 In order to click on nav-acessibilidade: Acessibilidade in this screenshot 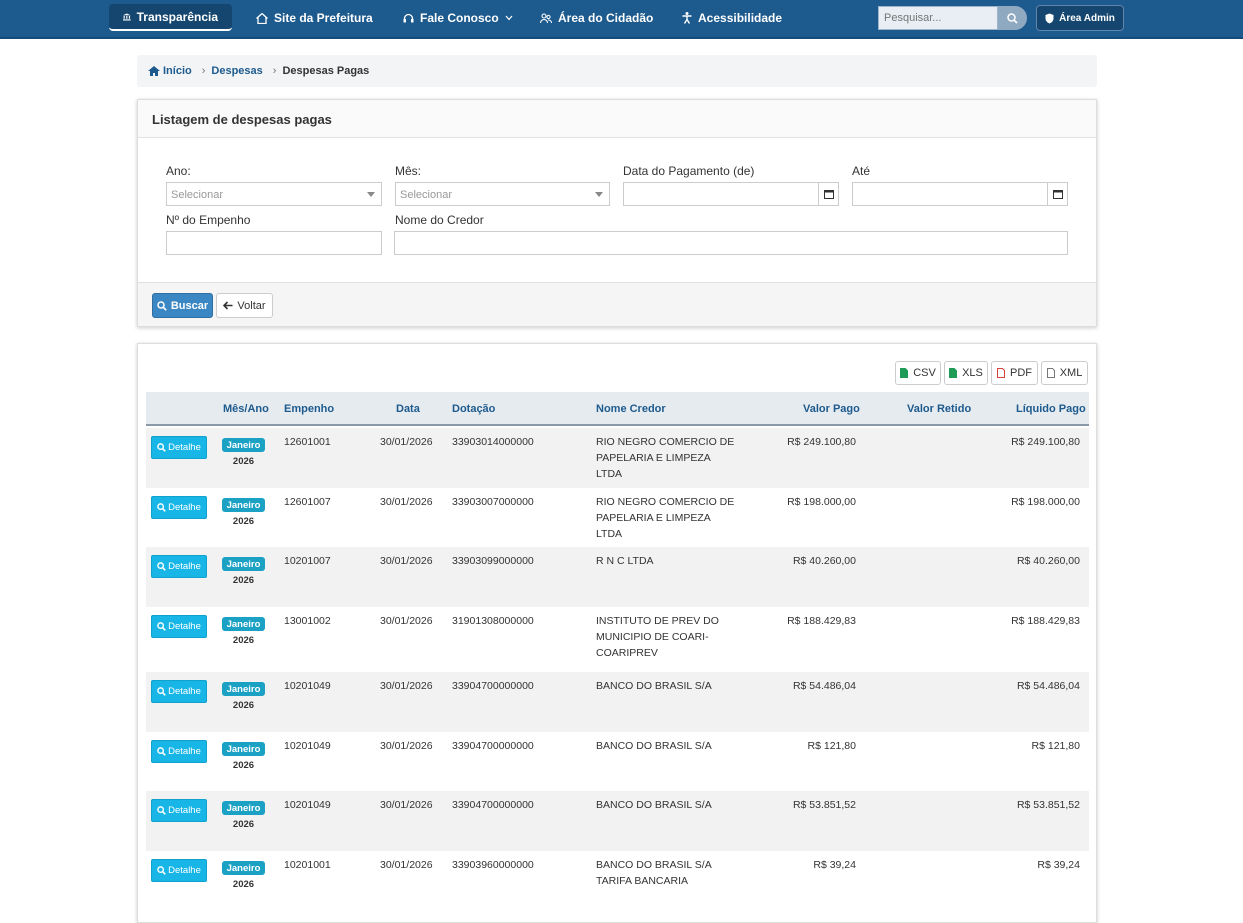, I will do `click(732, 18)`.